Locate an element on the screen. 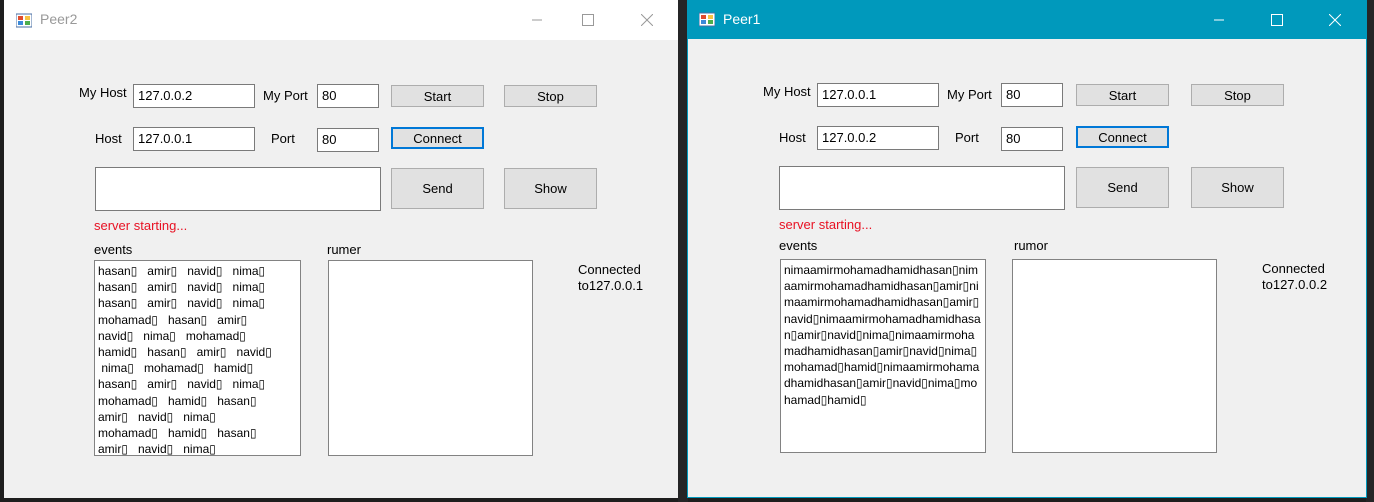 The height and width of the screenshot is (502, 1374). connected-status: Connected to127.0.0.1 is located at coordinates (610, 278).